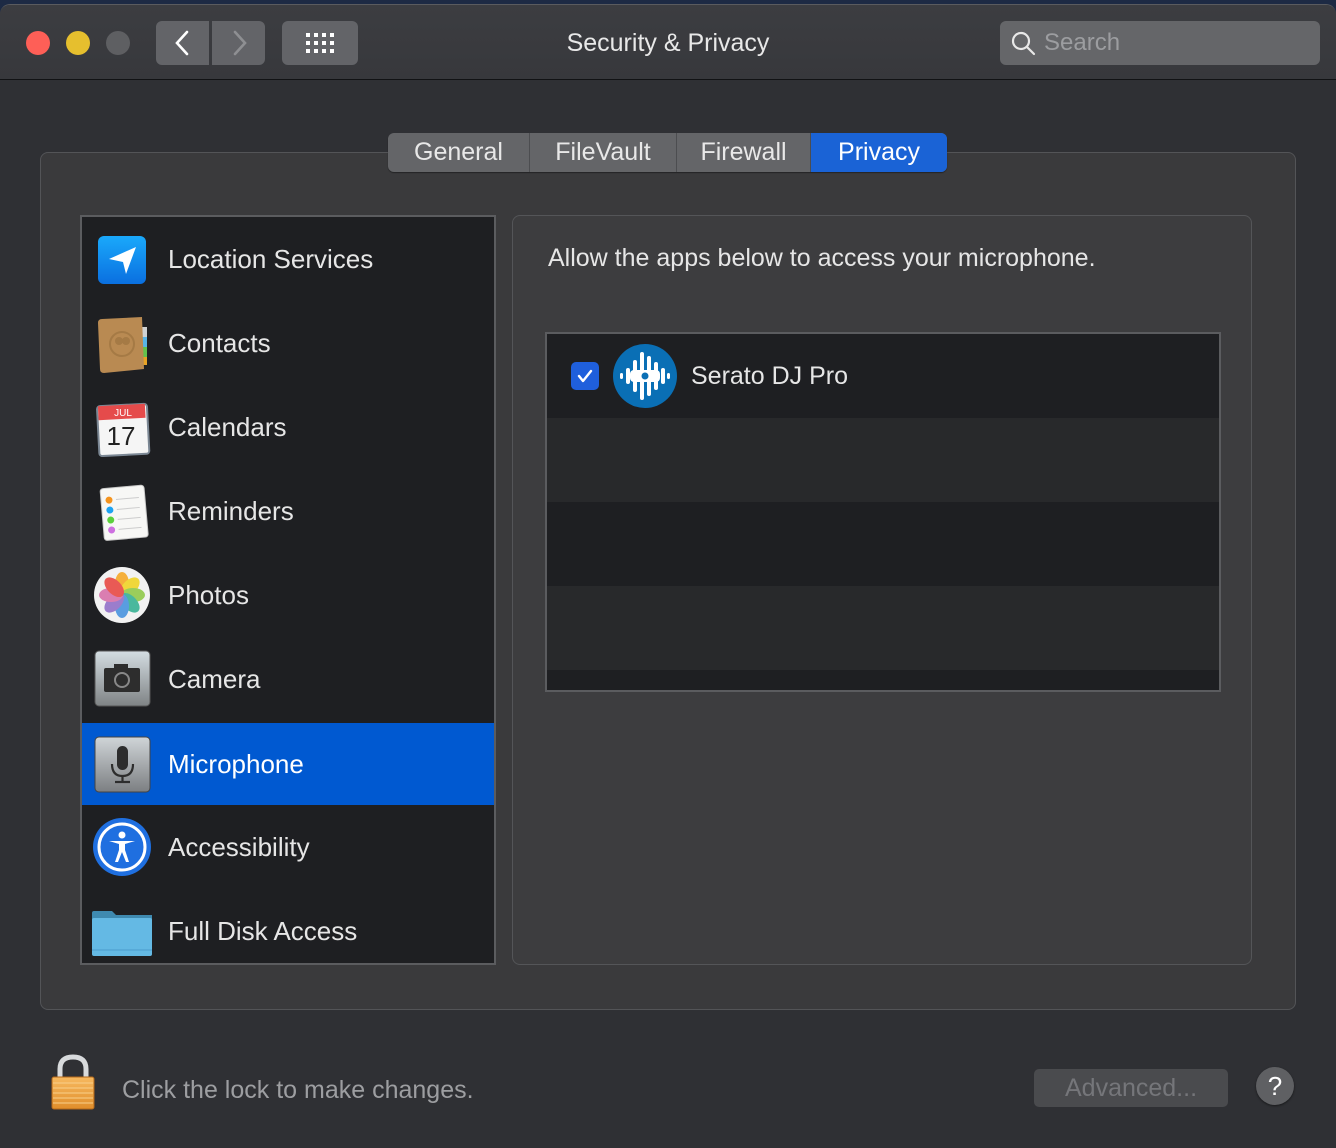 This screenshot has height=1148, width=1336. What do you see at coordinates (645, 376) in the screenshot?
I see `serato-waveform-icon` at bounding box center [645, 376].